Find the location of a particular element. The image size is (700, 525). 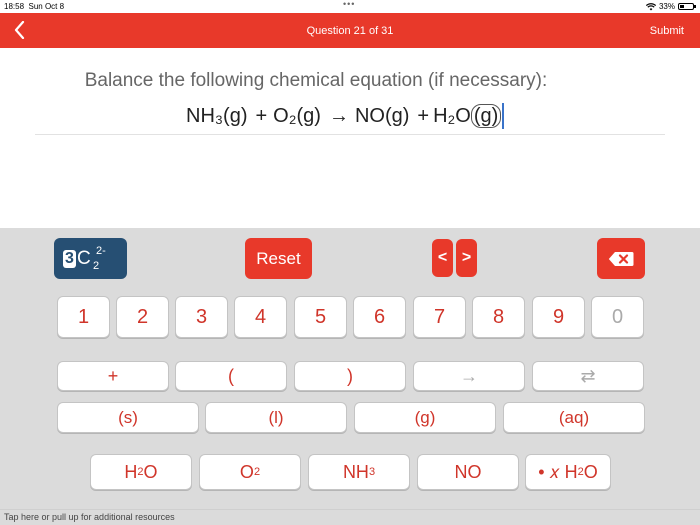

key-ammonia: NH 3 is located at coordinates (359, 472).